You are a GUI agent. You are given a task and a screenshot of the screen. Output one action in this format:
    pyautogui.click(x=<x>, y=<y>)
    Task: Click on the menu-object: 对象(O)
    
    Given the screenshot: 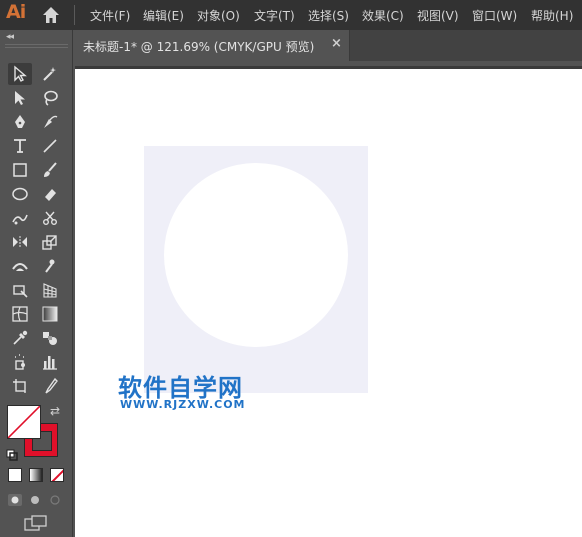 What is the action you would take?
    pyautogui.click(x=218, y=15)
    